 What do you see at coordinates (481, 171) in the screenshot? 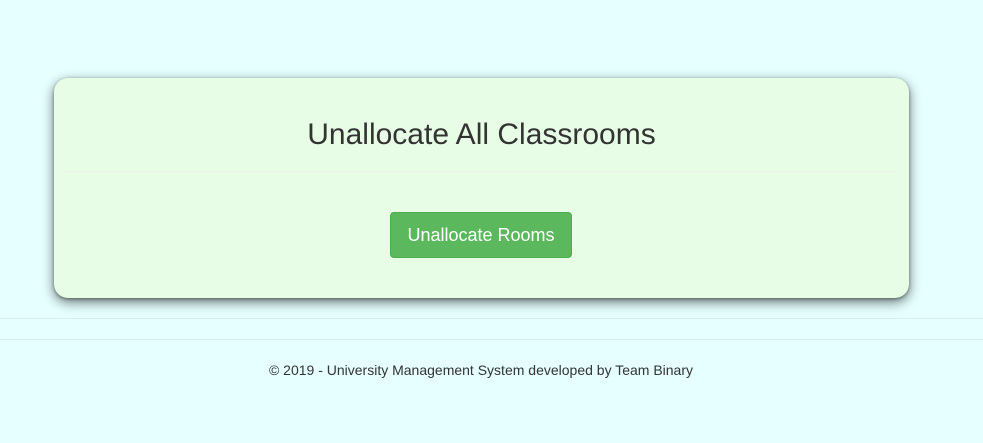
I see `panel-divider` at bounding box center [481, 171].